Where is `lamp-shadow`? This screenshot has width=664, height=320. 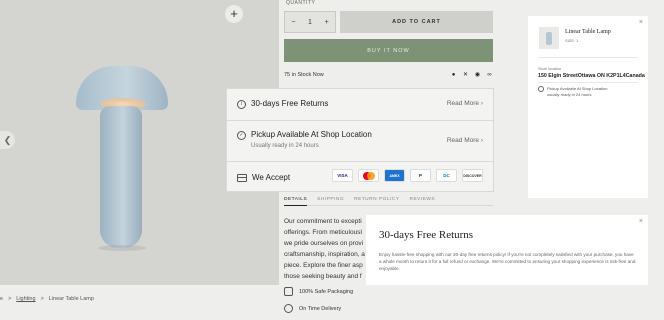 lamp-shadow is located at coordinates (122, 248).